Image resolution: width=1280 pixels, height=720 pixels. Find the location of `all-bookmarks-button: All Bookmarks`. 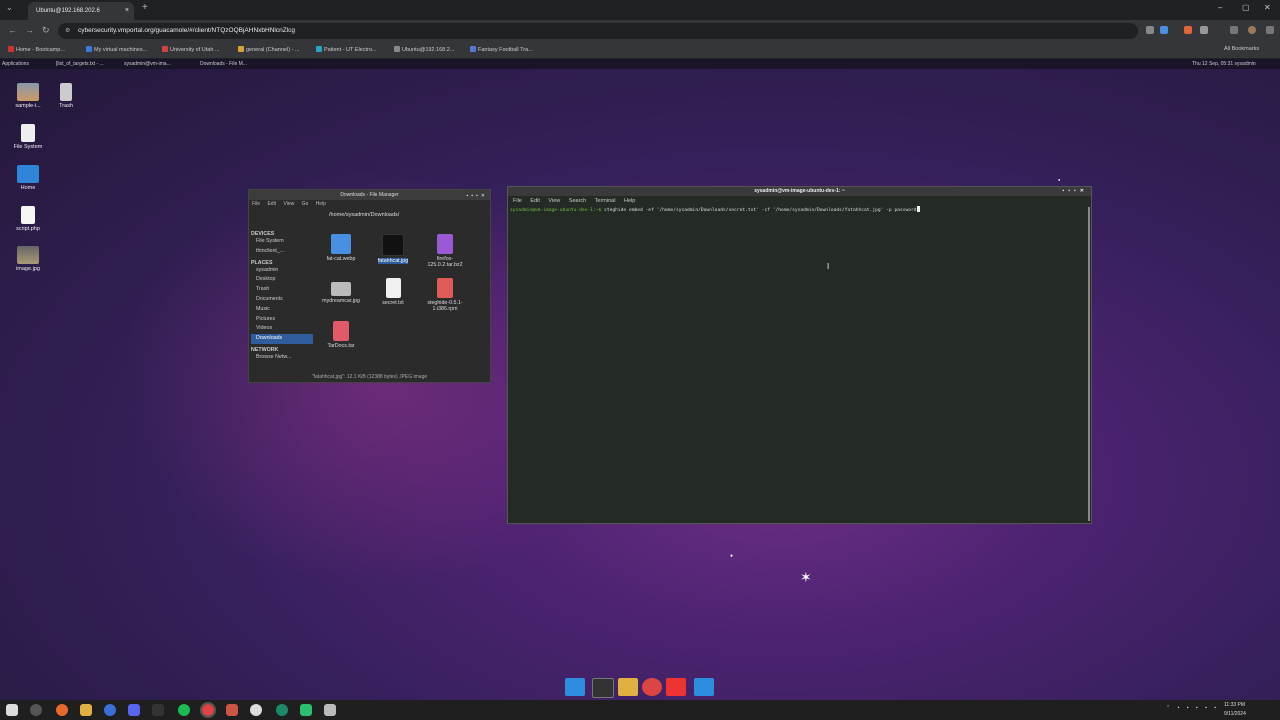

all-bookmarks-button: All Bookmarks is located at coordinates (1241, 49).